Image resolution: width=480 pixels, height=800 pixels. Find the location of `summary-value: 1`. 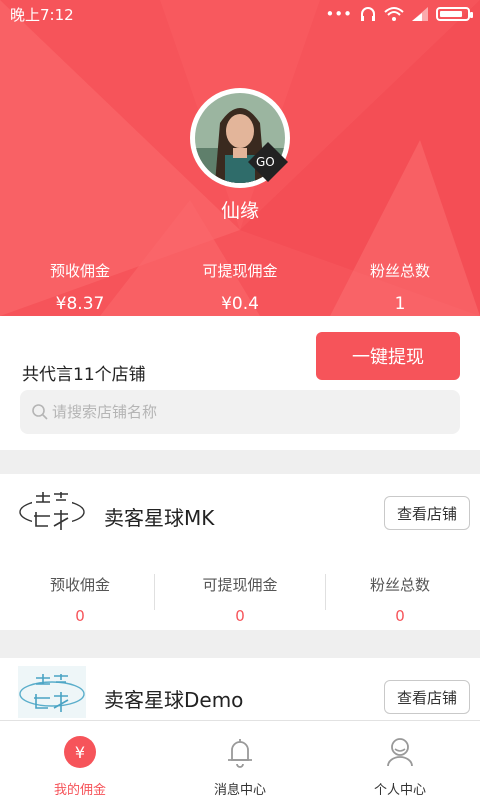

summary-value: 1 is located at coordinates (400, 304).